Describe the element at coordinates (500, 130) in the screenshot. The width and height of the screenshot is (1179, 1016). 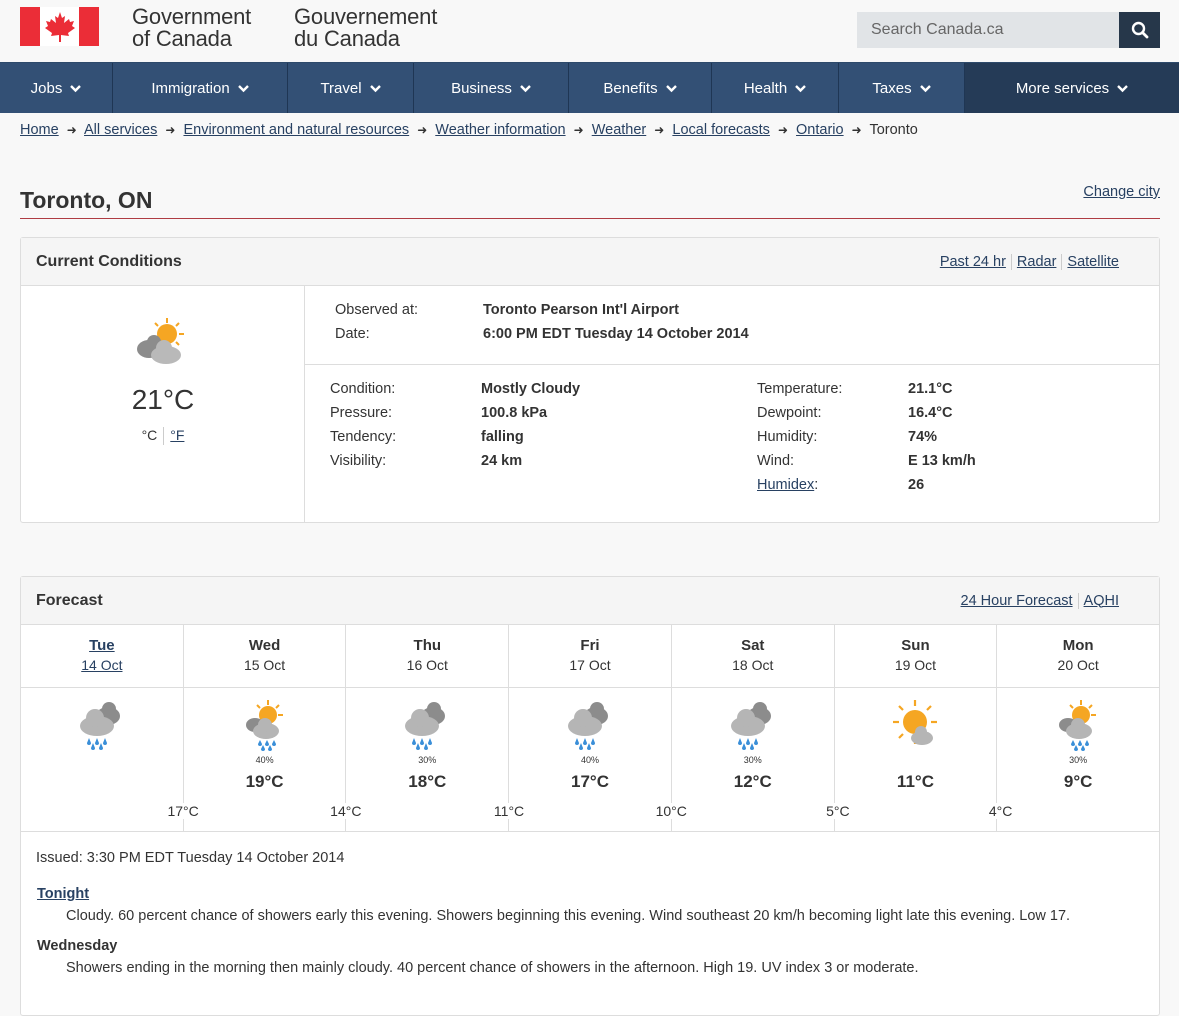
I see `breadcrumb-weather-information: Weather information` at that location.